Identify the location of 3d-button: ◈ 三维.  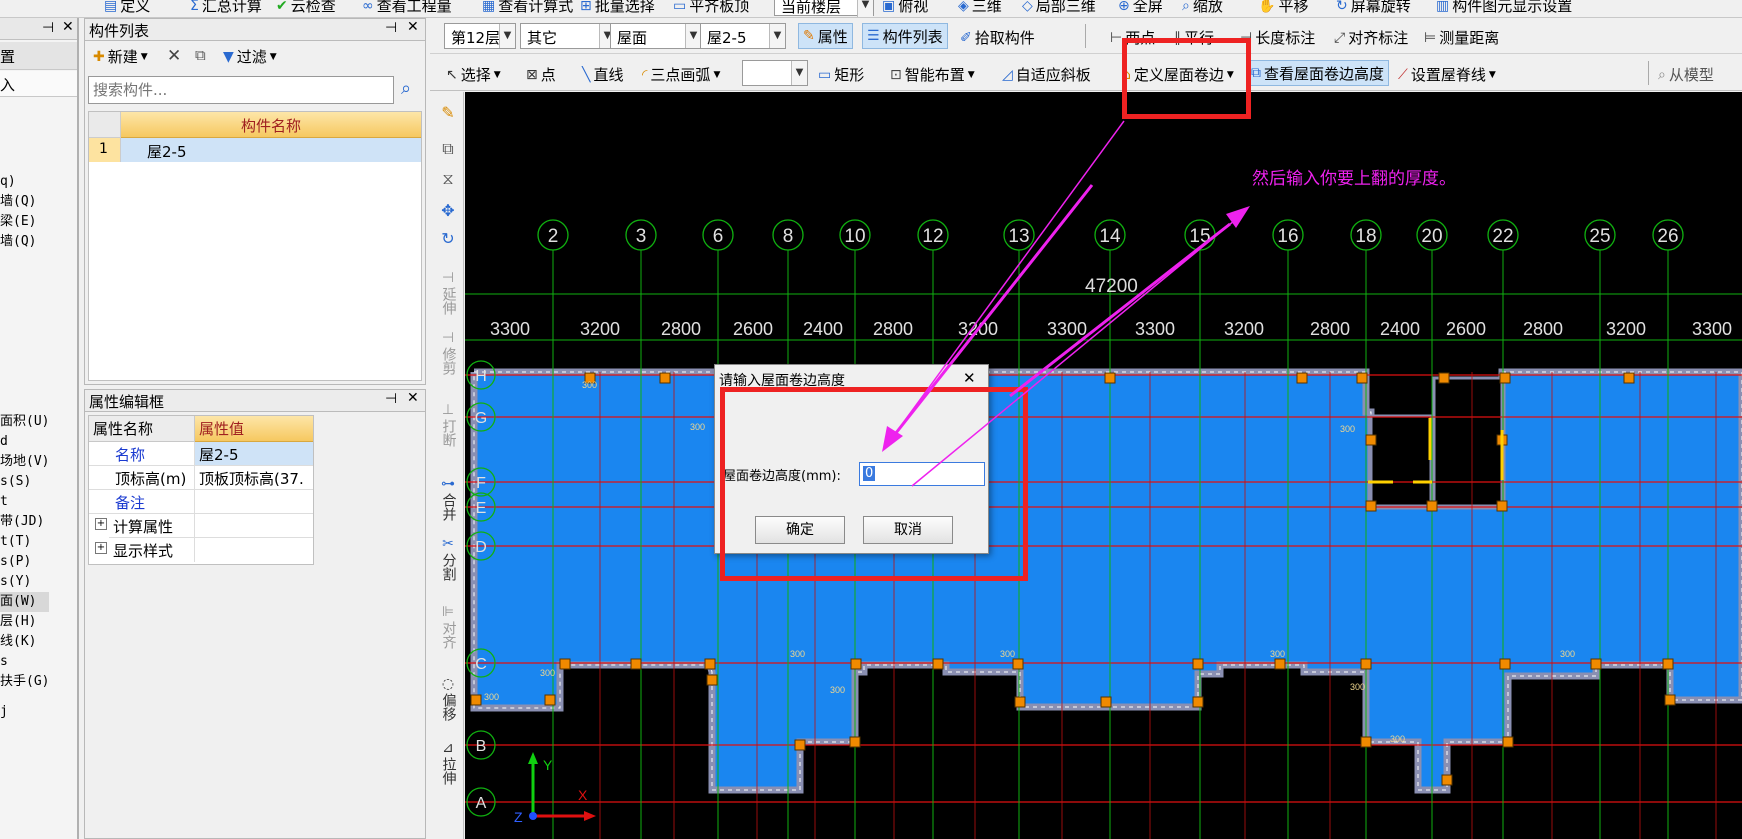
(980, 8).